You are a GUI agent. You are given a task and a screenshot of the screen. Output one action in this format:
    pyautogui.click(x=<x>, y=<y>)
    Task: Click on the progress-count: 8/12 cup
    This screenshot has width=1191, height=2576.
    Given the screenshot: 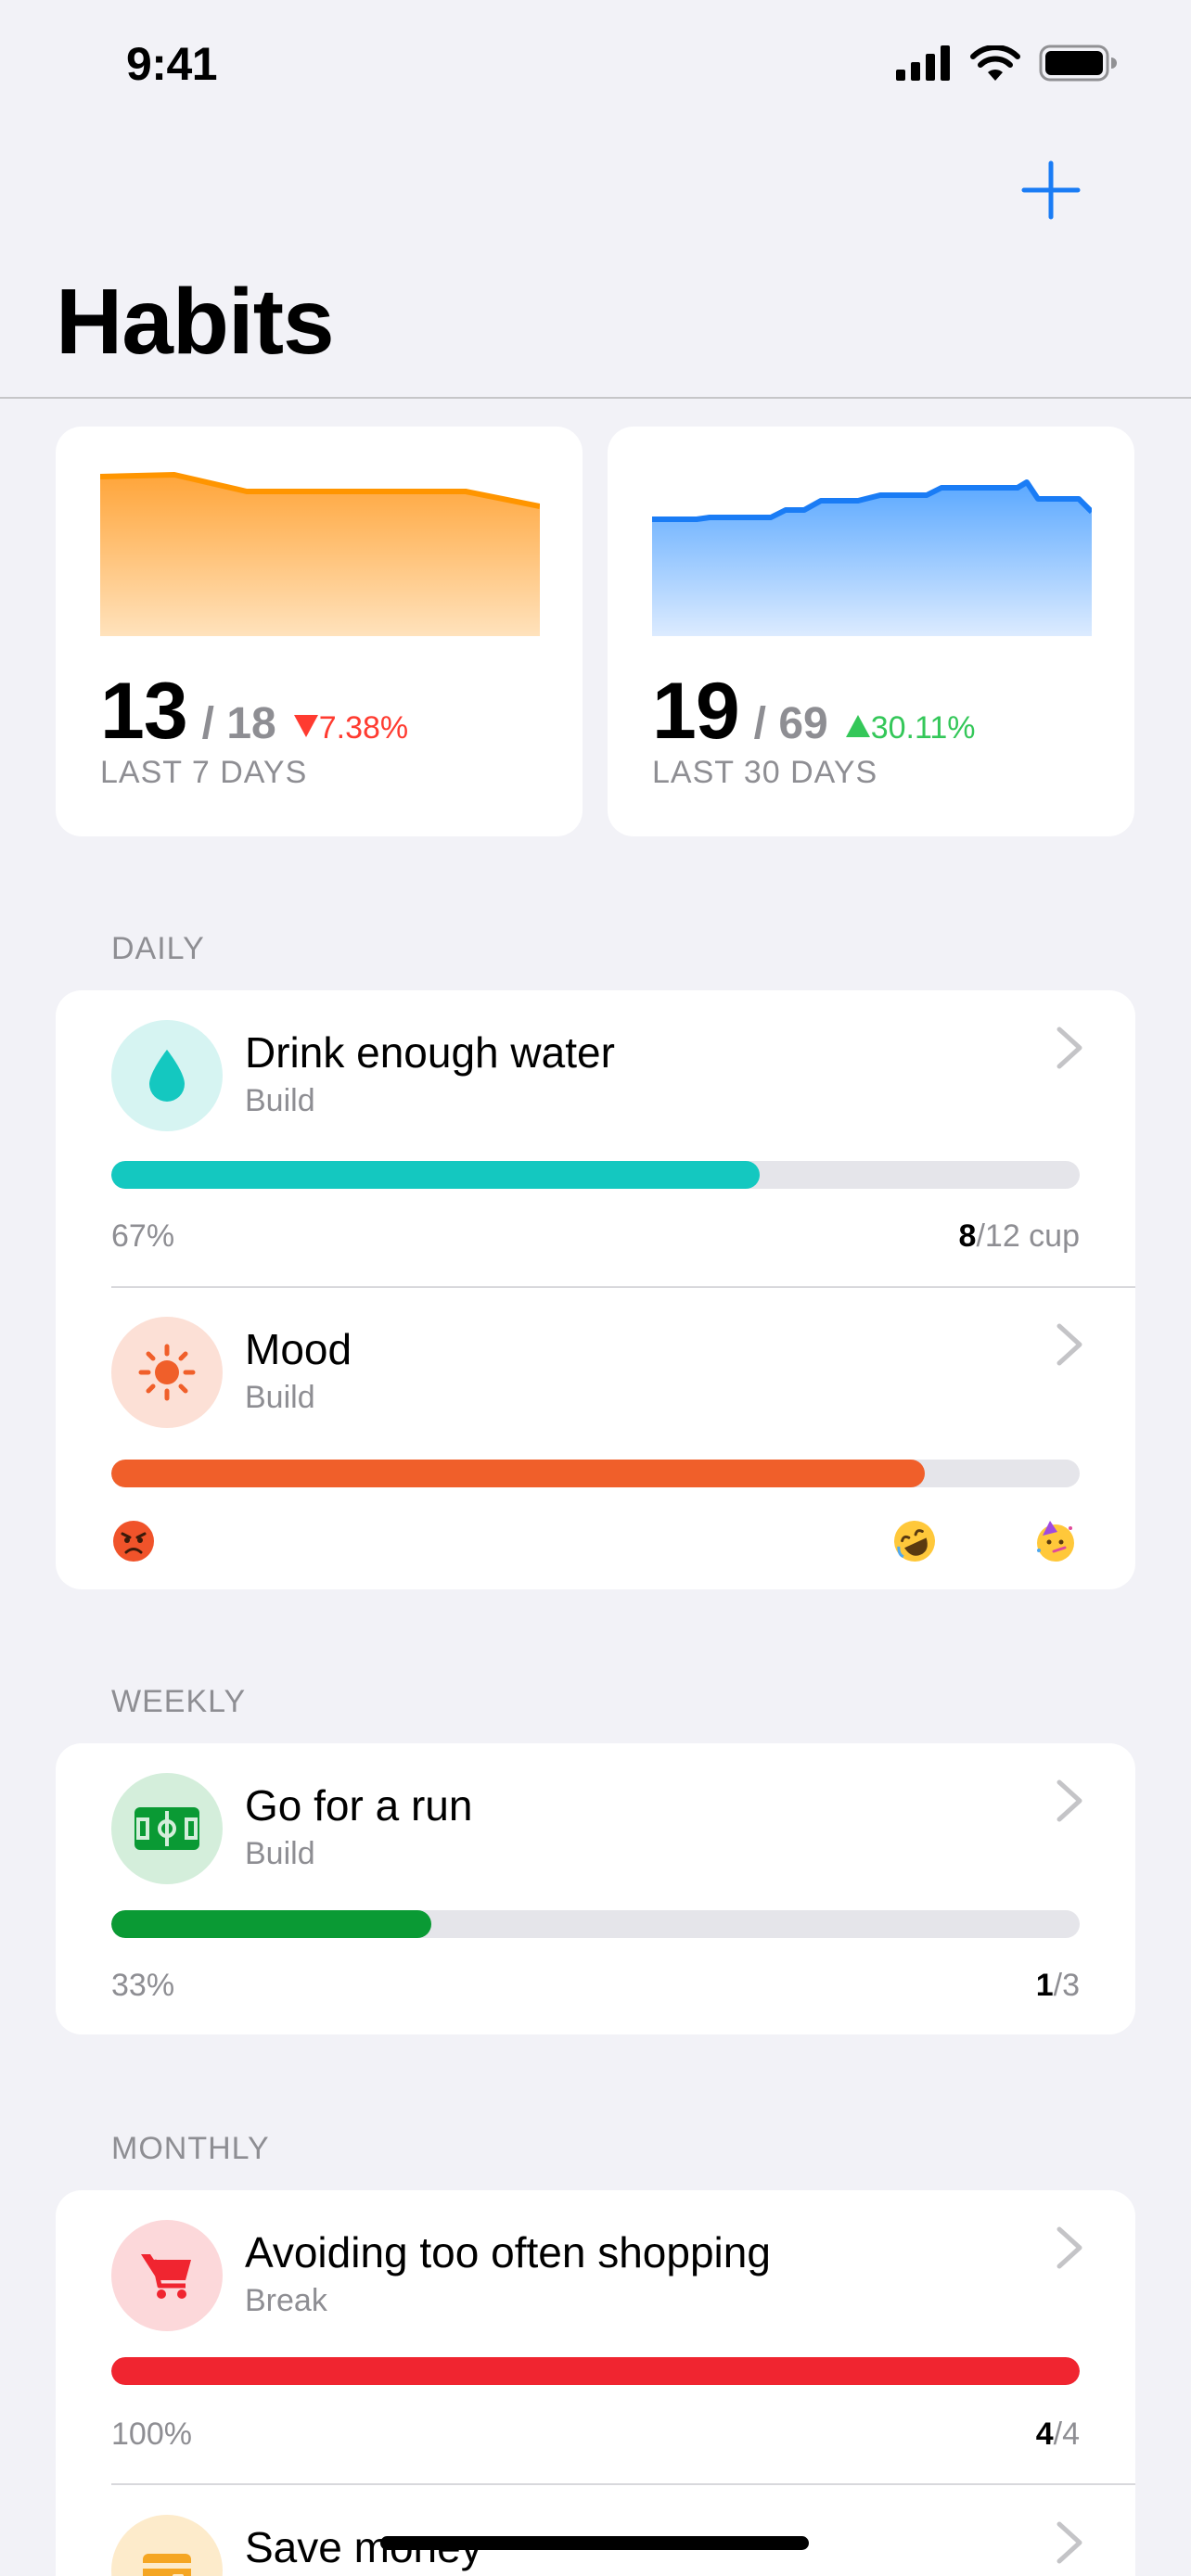 What is the action you would take?
    pyautogui.click(x=1019, y=1237)
    